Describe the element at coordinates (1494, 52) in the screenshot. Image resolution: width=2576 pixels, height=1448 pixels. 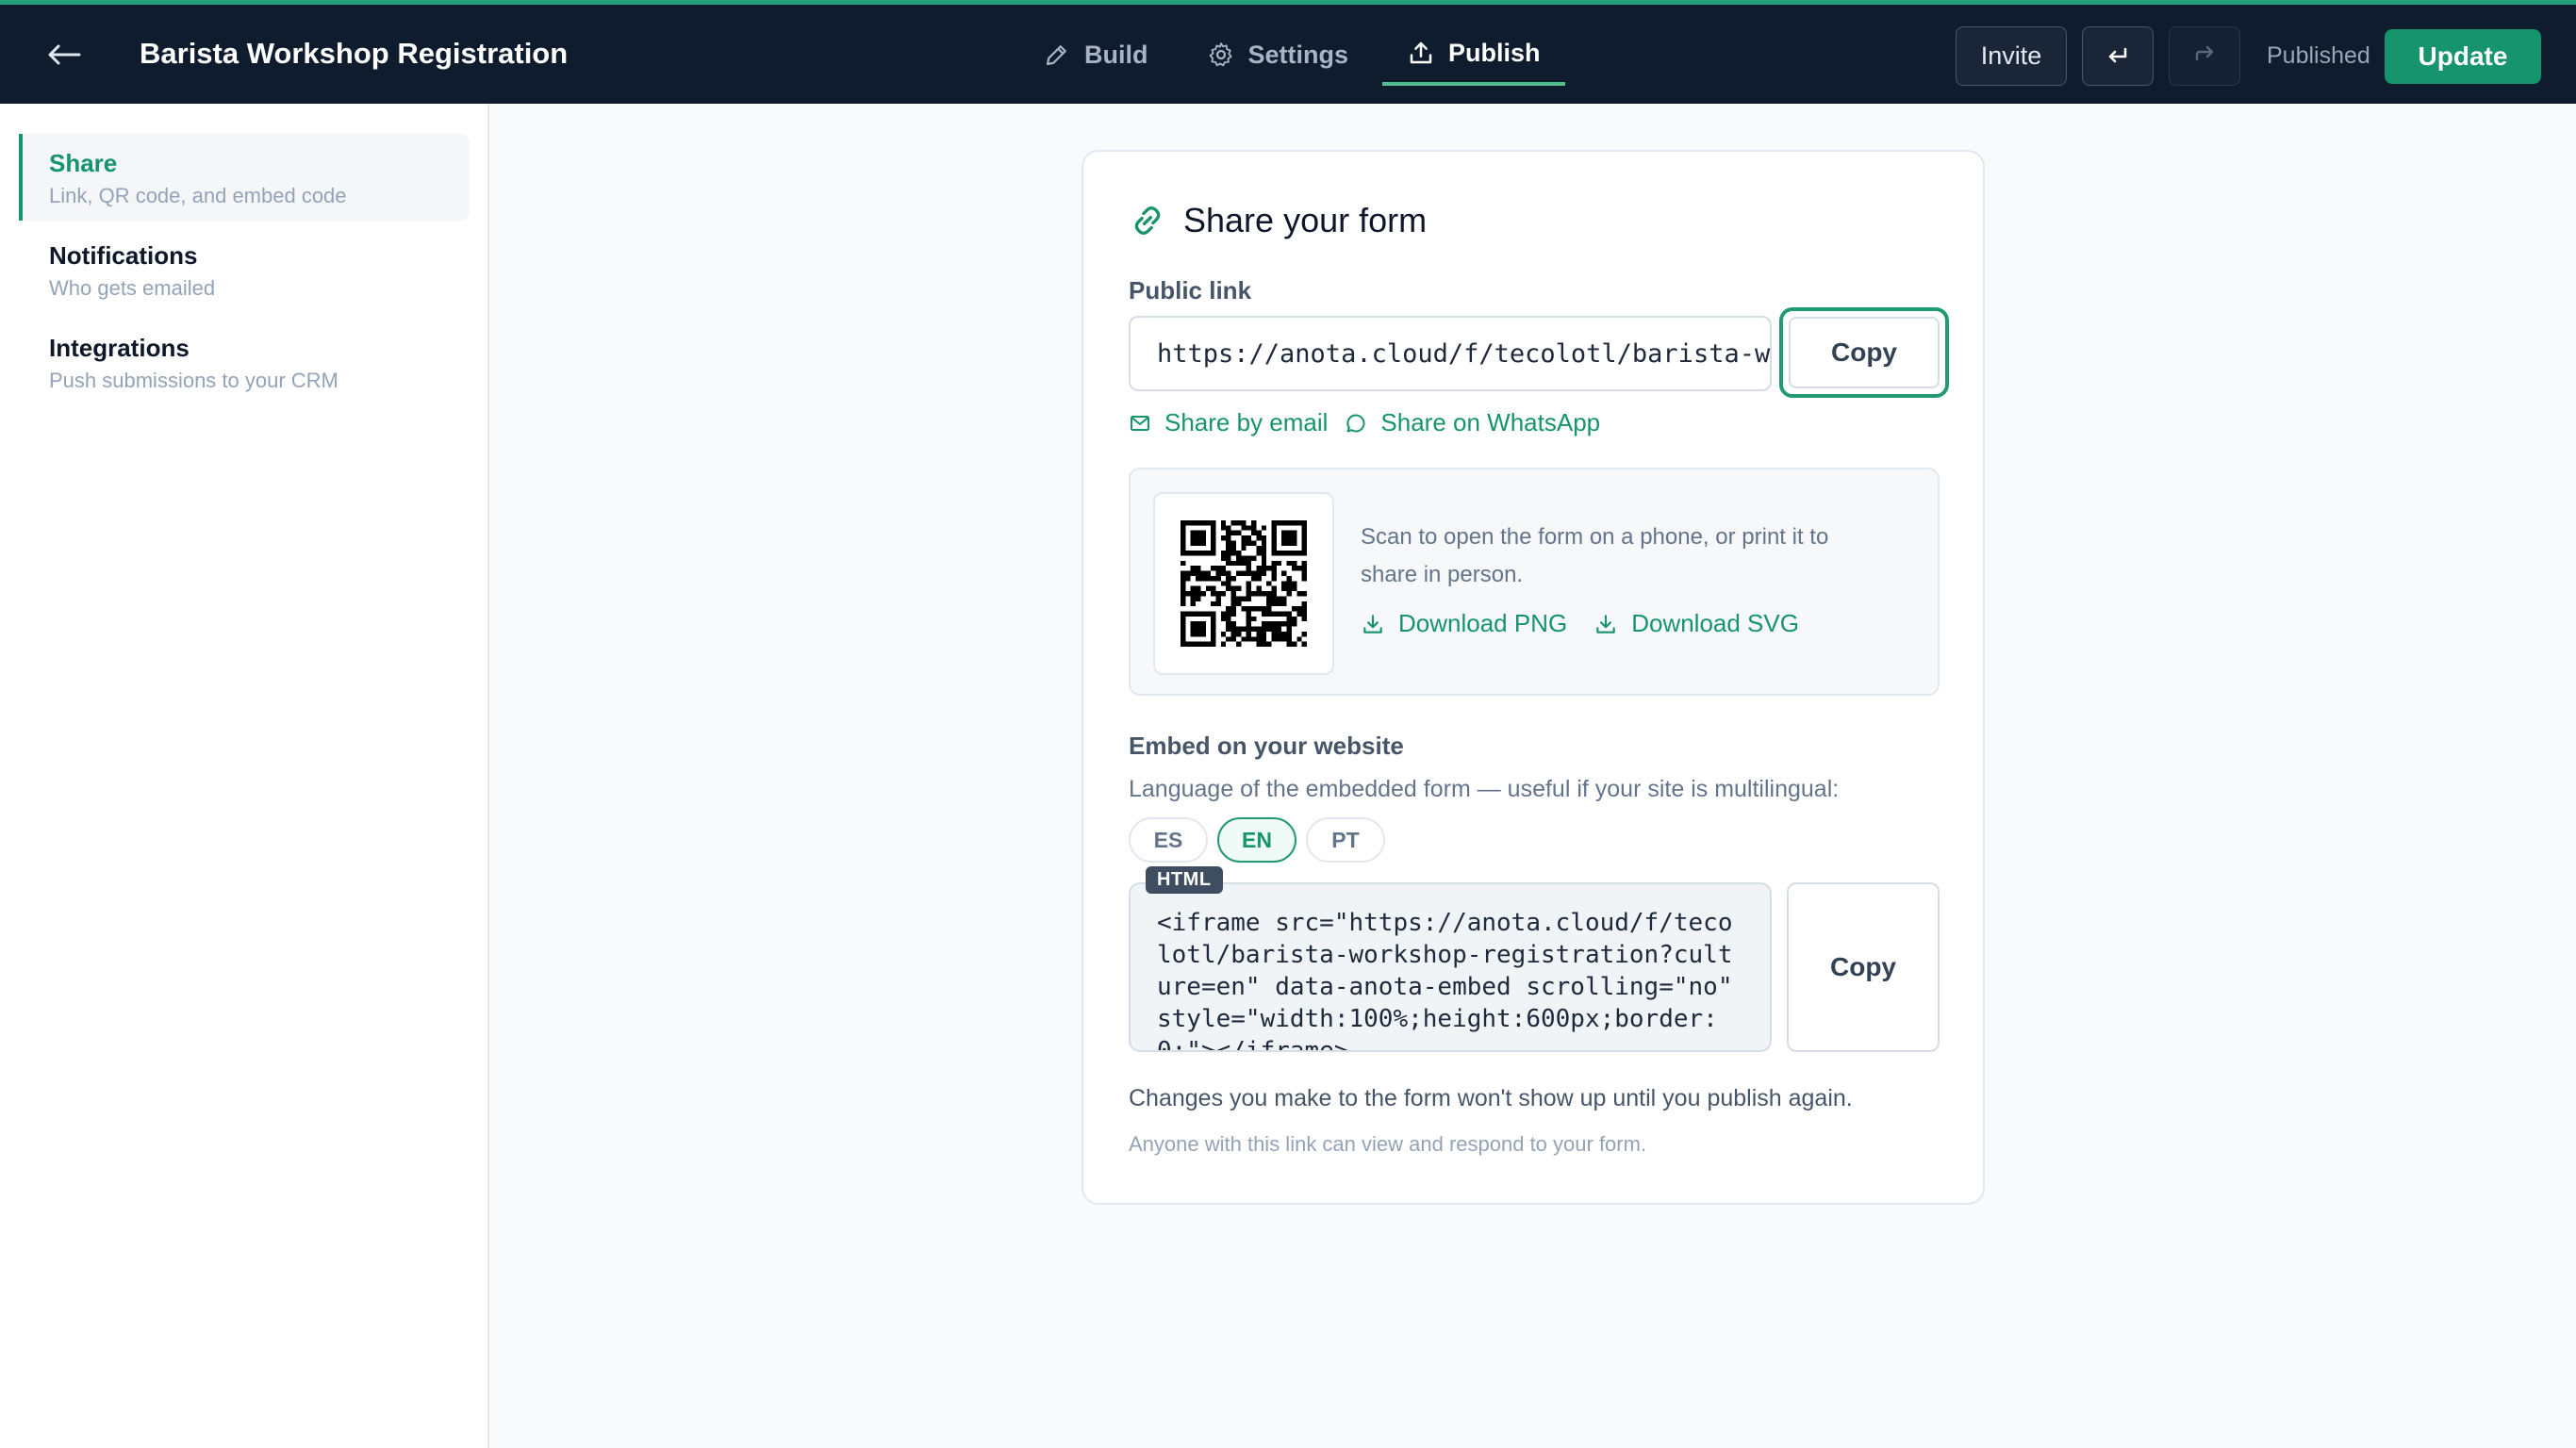
I see `tab-publish-label: Publish` at that location.